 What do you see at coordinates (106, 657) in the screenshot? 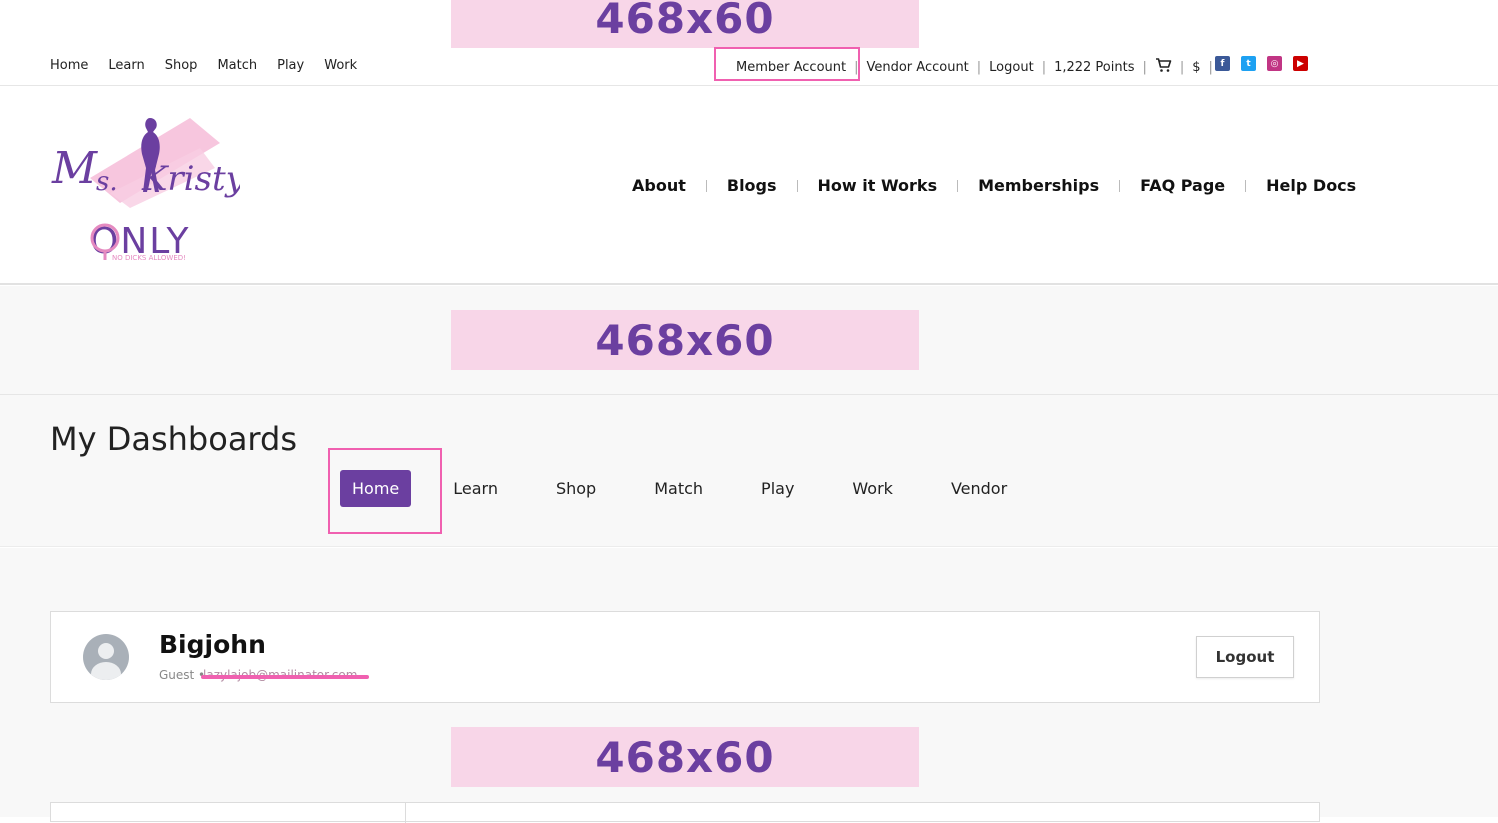
I see `avatar` at bounding box center [106, 657].